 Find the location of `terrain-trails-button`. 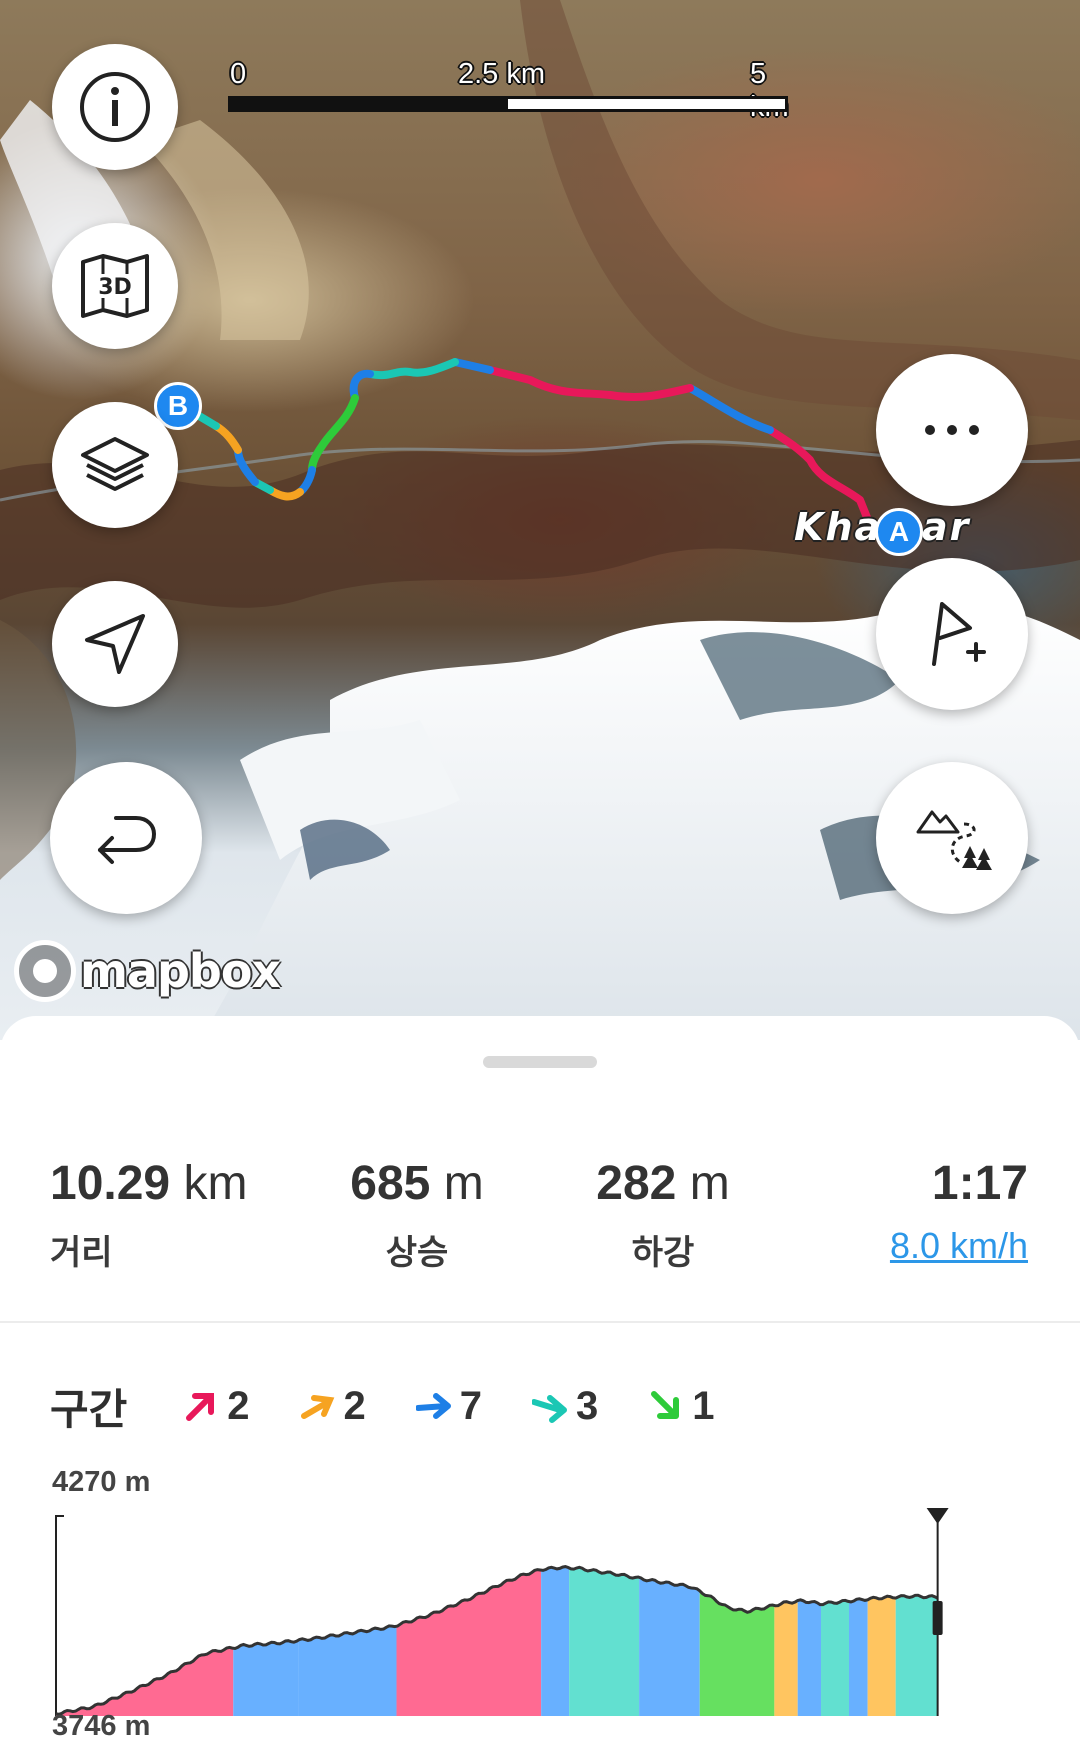

terrain-trails-button is located at coordinates (952, 838).